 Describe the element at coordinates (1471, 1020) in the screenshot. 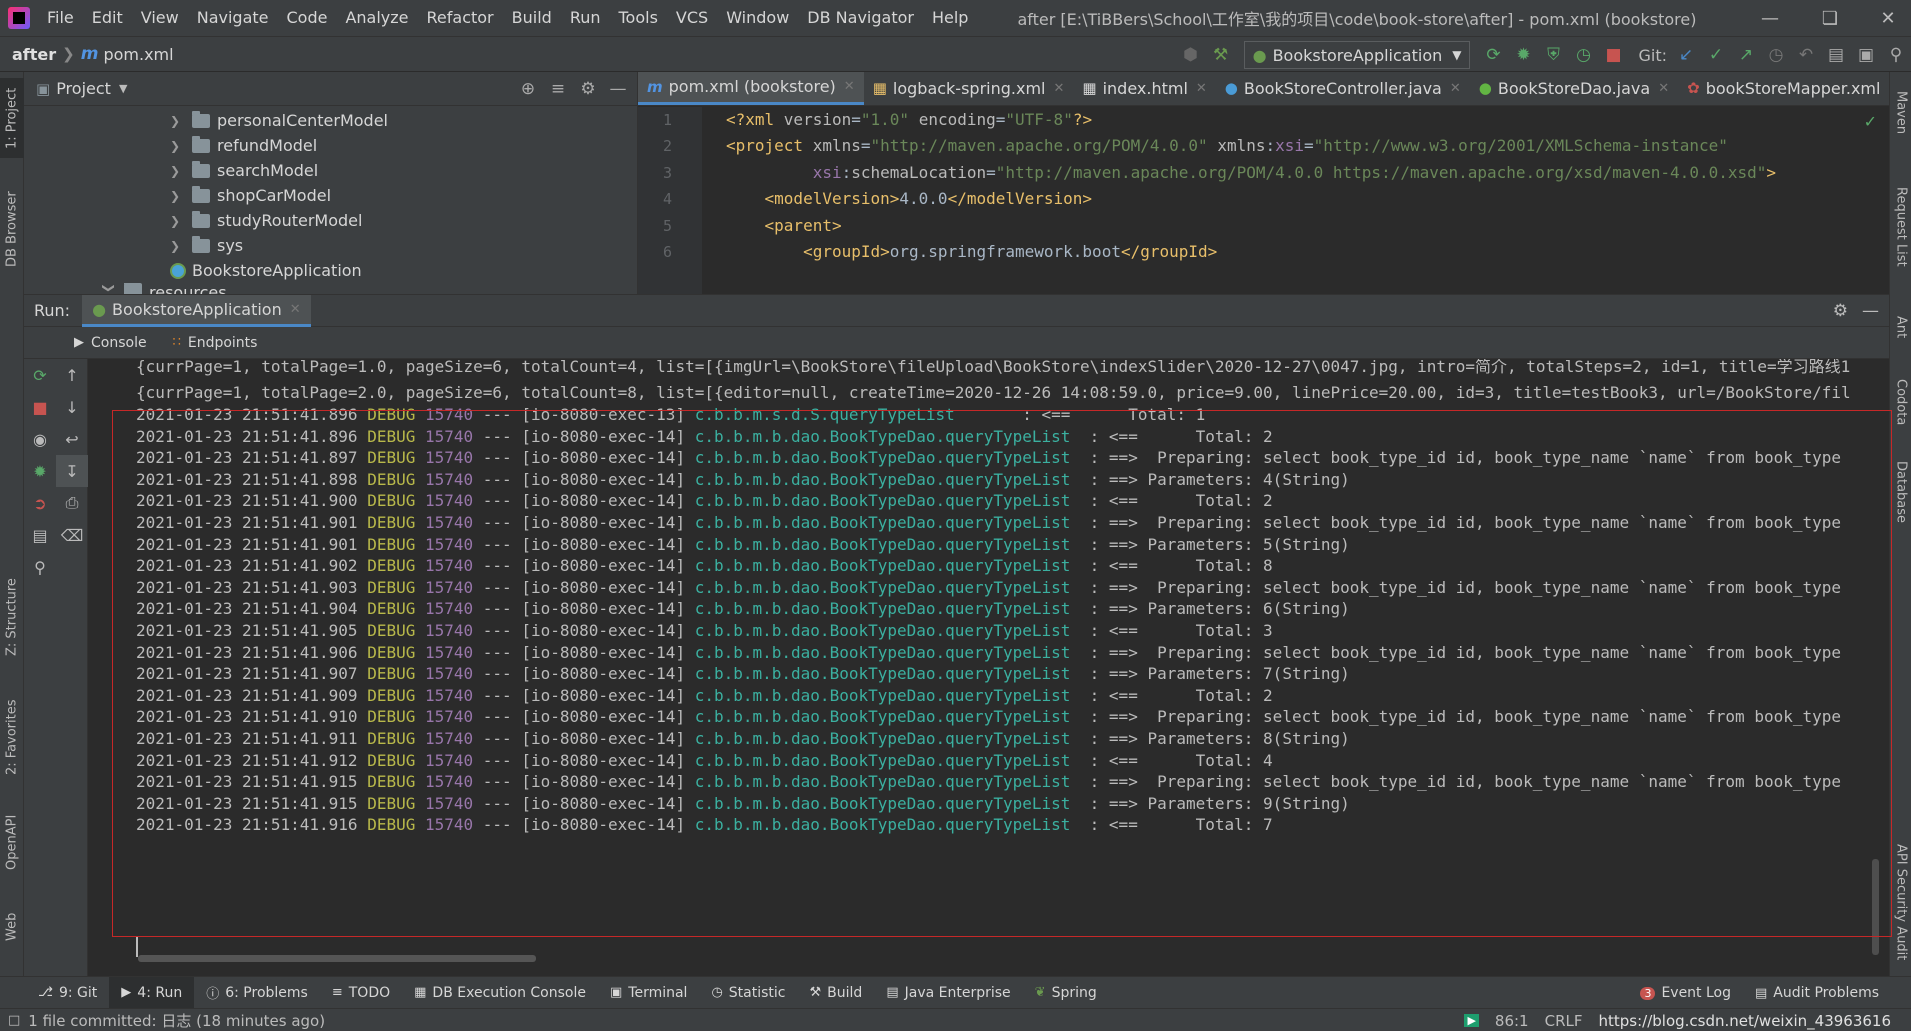

I see `status-green-icon: ▶` at that location.